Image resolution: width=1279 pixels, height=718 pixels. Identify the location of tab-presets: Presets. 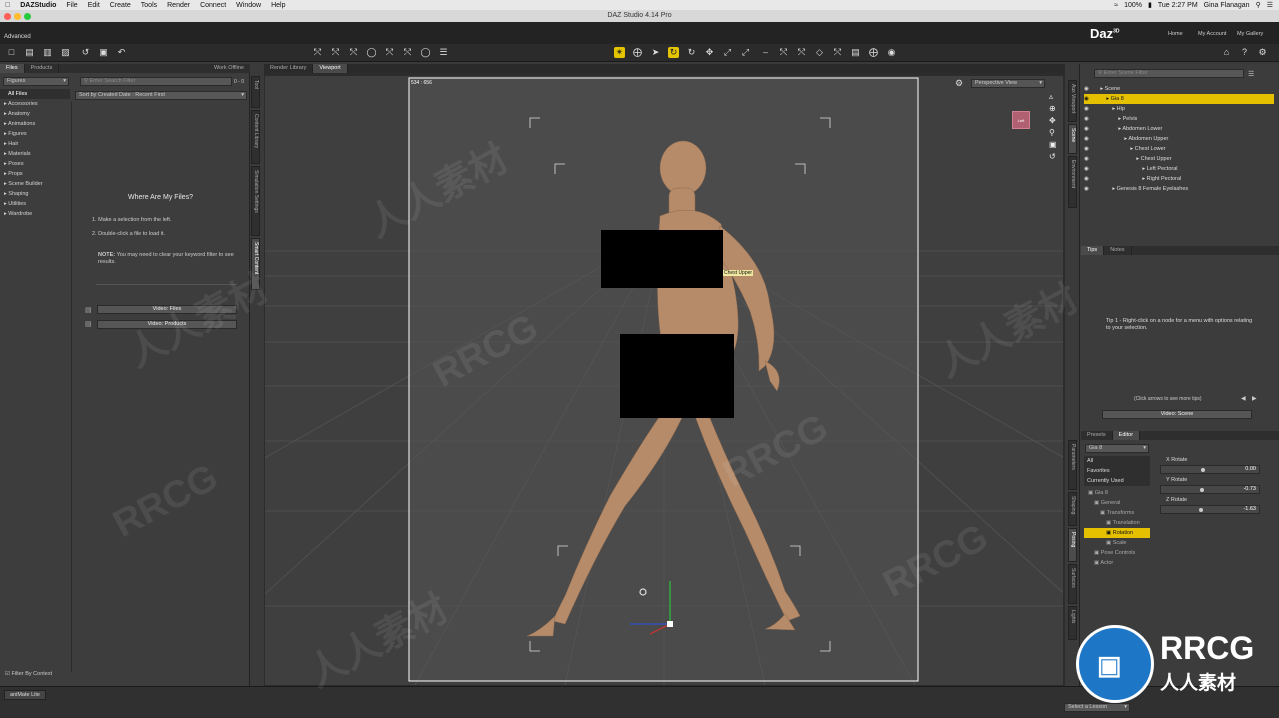
(1097, 435).